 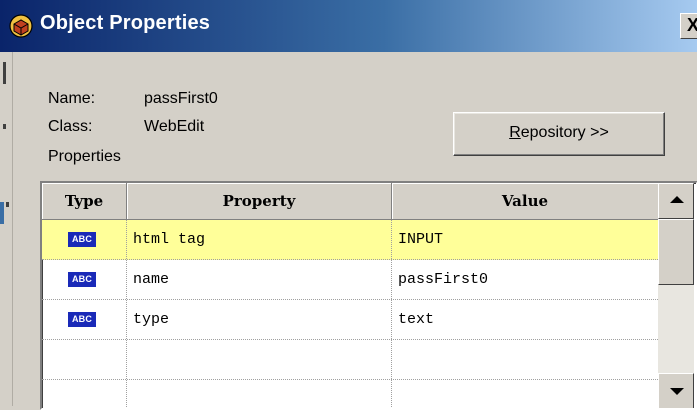 I want to click on scroll-down-button, so click(x=676, y=390).